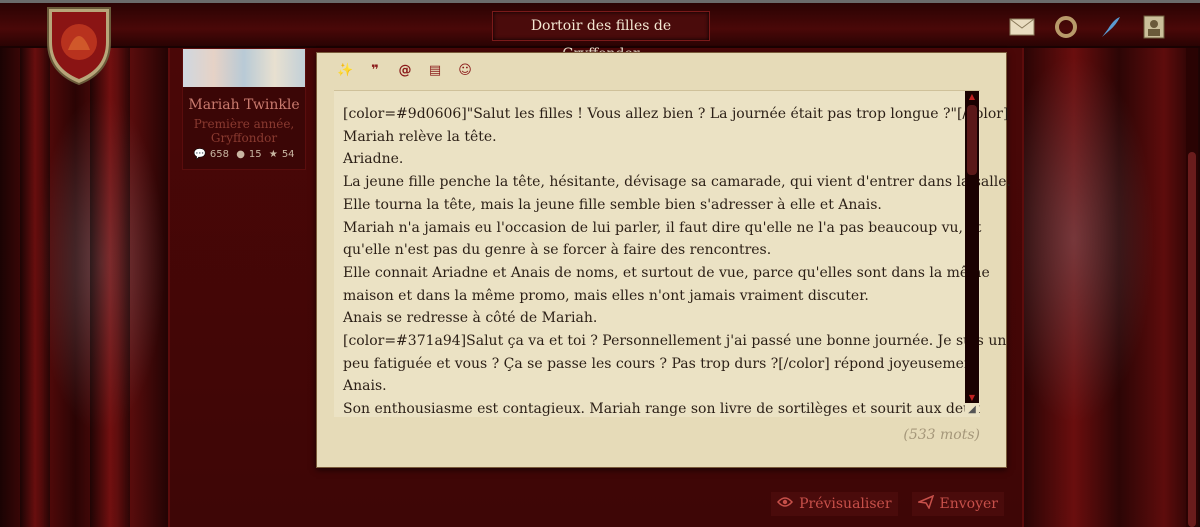  Describe the element at coordinates (244, 68) in the screenshot. I see `avatar` at that location.